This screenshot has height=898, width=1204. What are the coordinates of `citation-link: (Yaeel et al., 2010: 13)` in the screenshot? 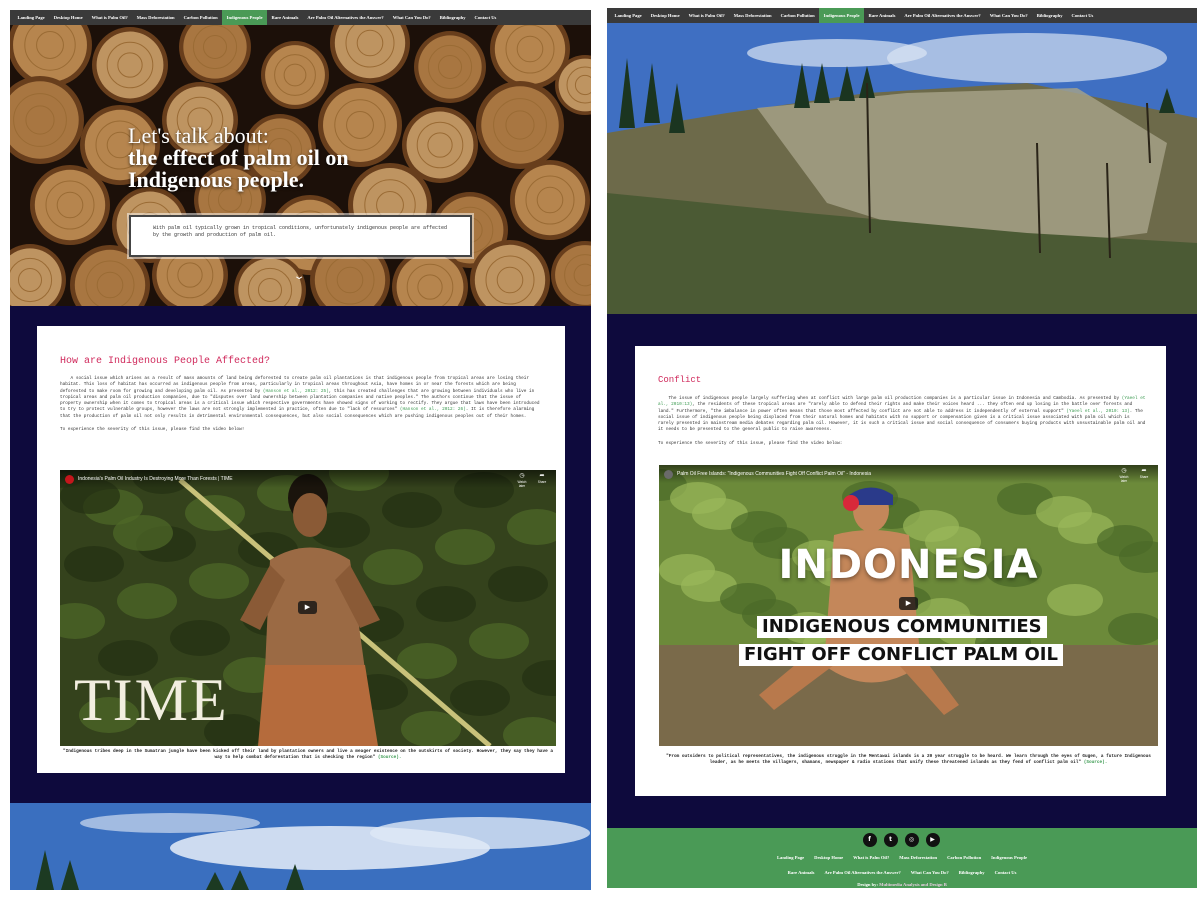 It's located at (1097, 411).